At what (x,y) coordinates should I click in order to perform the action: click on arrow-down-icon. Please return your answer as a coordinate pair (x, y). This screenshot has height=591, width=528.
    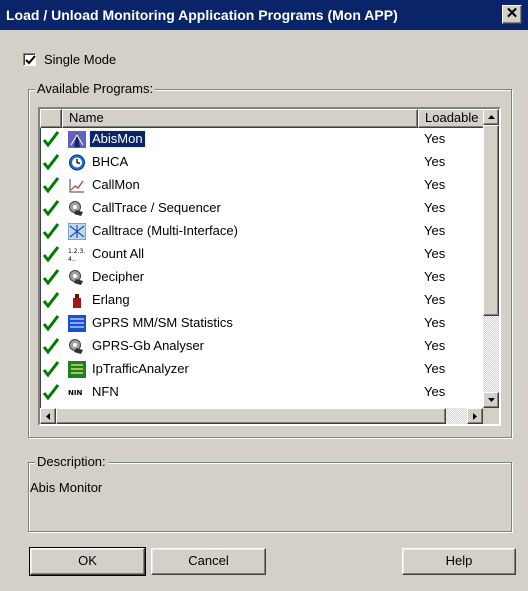
    Looking at the image, I should click on (491, 400).